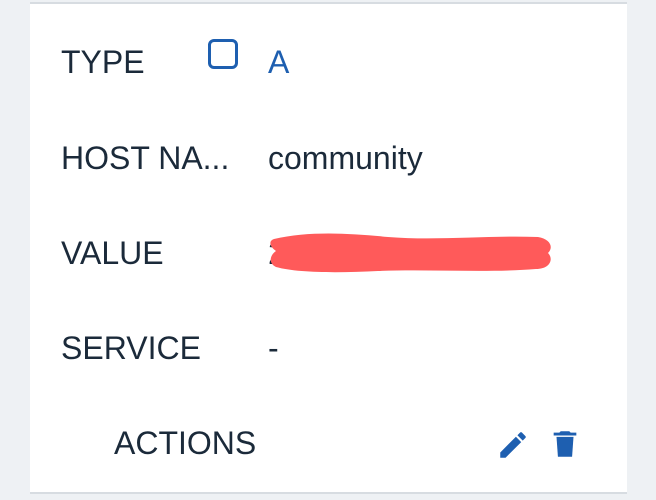 The image size is (656, 500). What do you see at coordinates (131, 348) in the screenshot?
I see `service-label: SERVICE` at bounding box center [131, 348].